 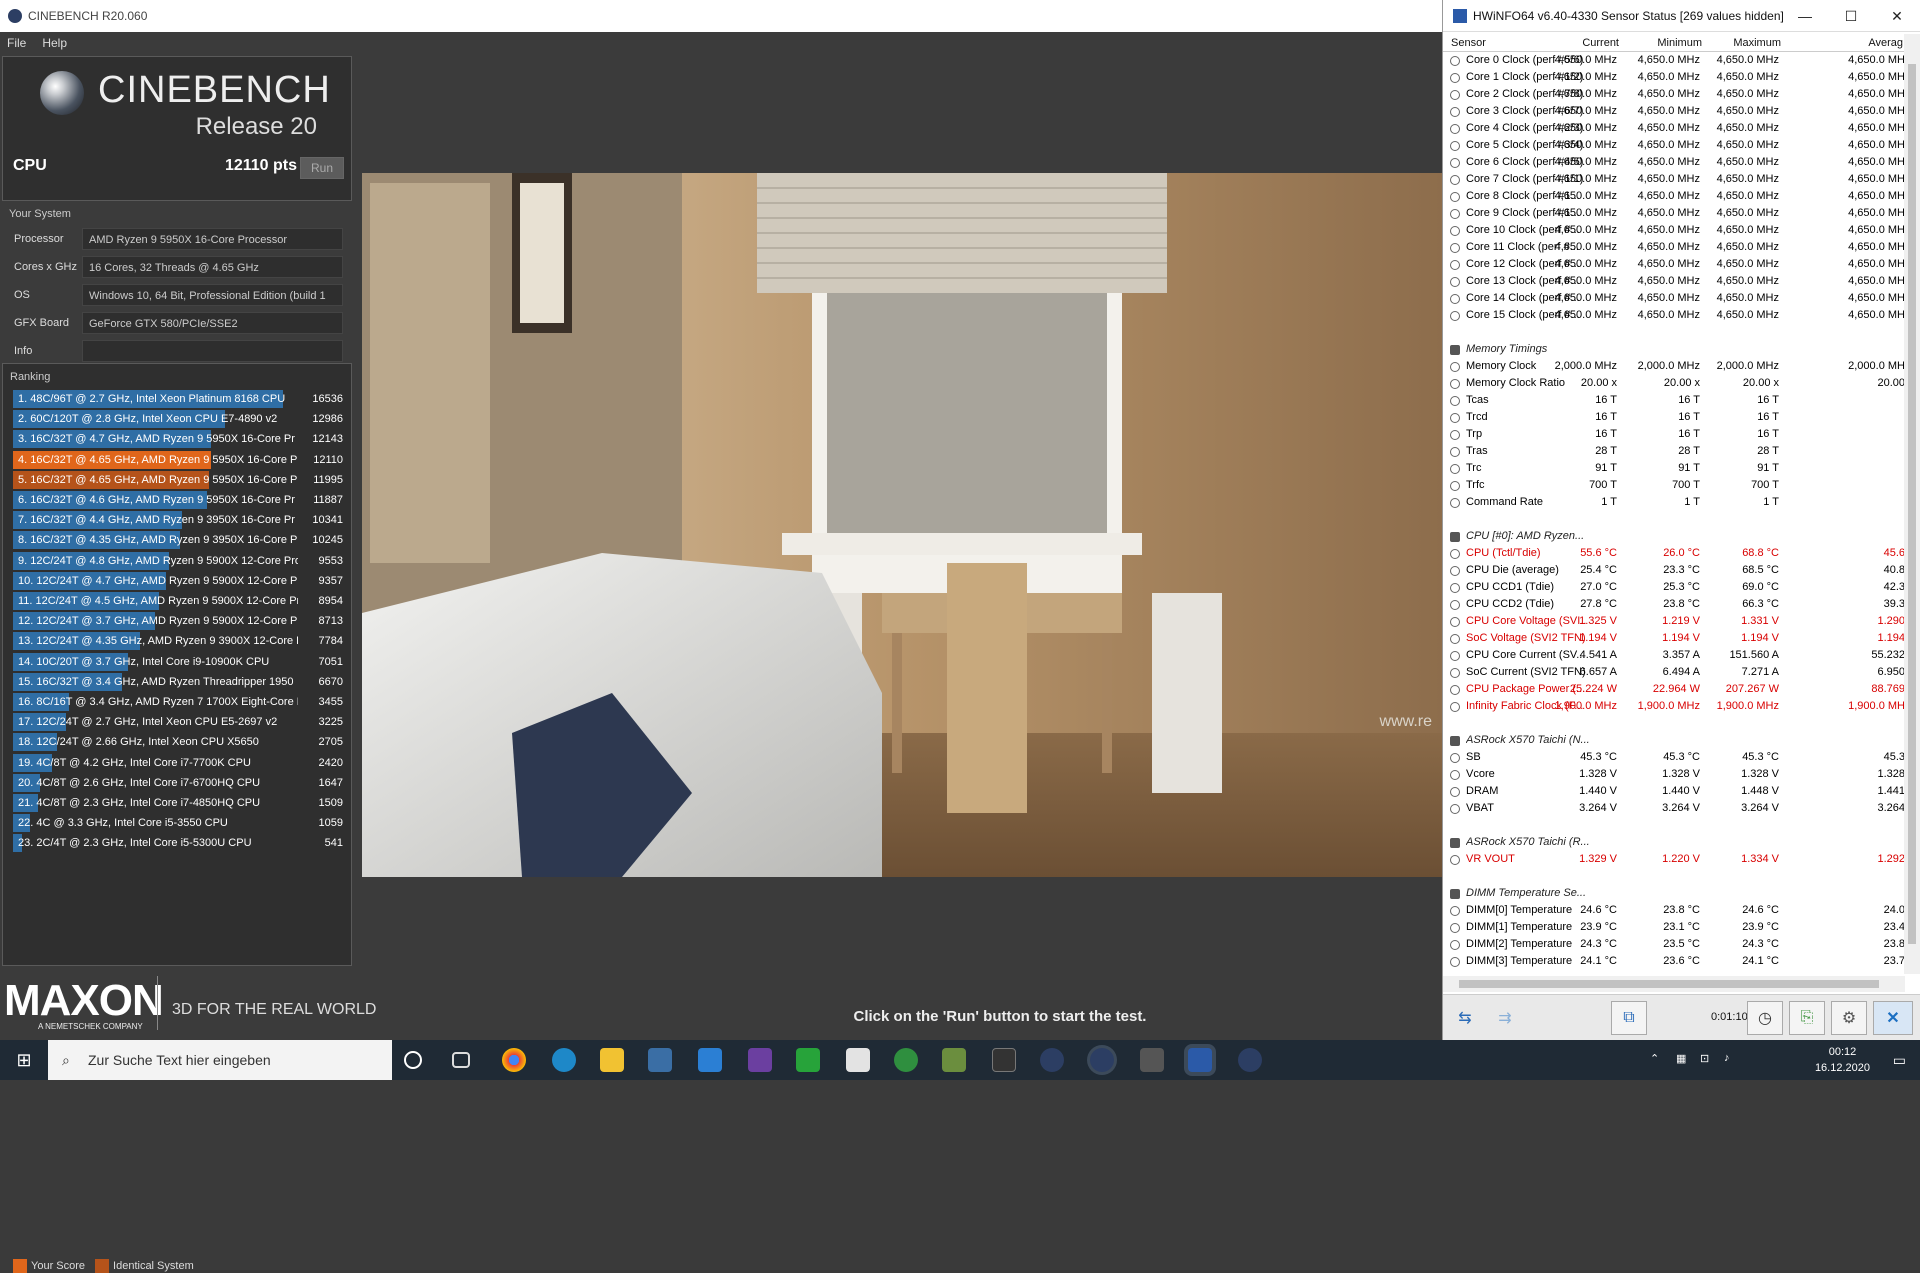 What do you see at coordinates (1669, 984) in the screenshot?
I see `scrollbar-thumb` at bounding box center [1669, 984].